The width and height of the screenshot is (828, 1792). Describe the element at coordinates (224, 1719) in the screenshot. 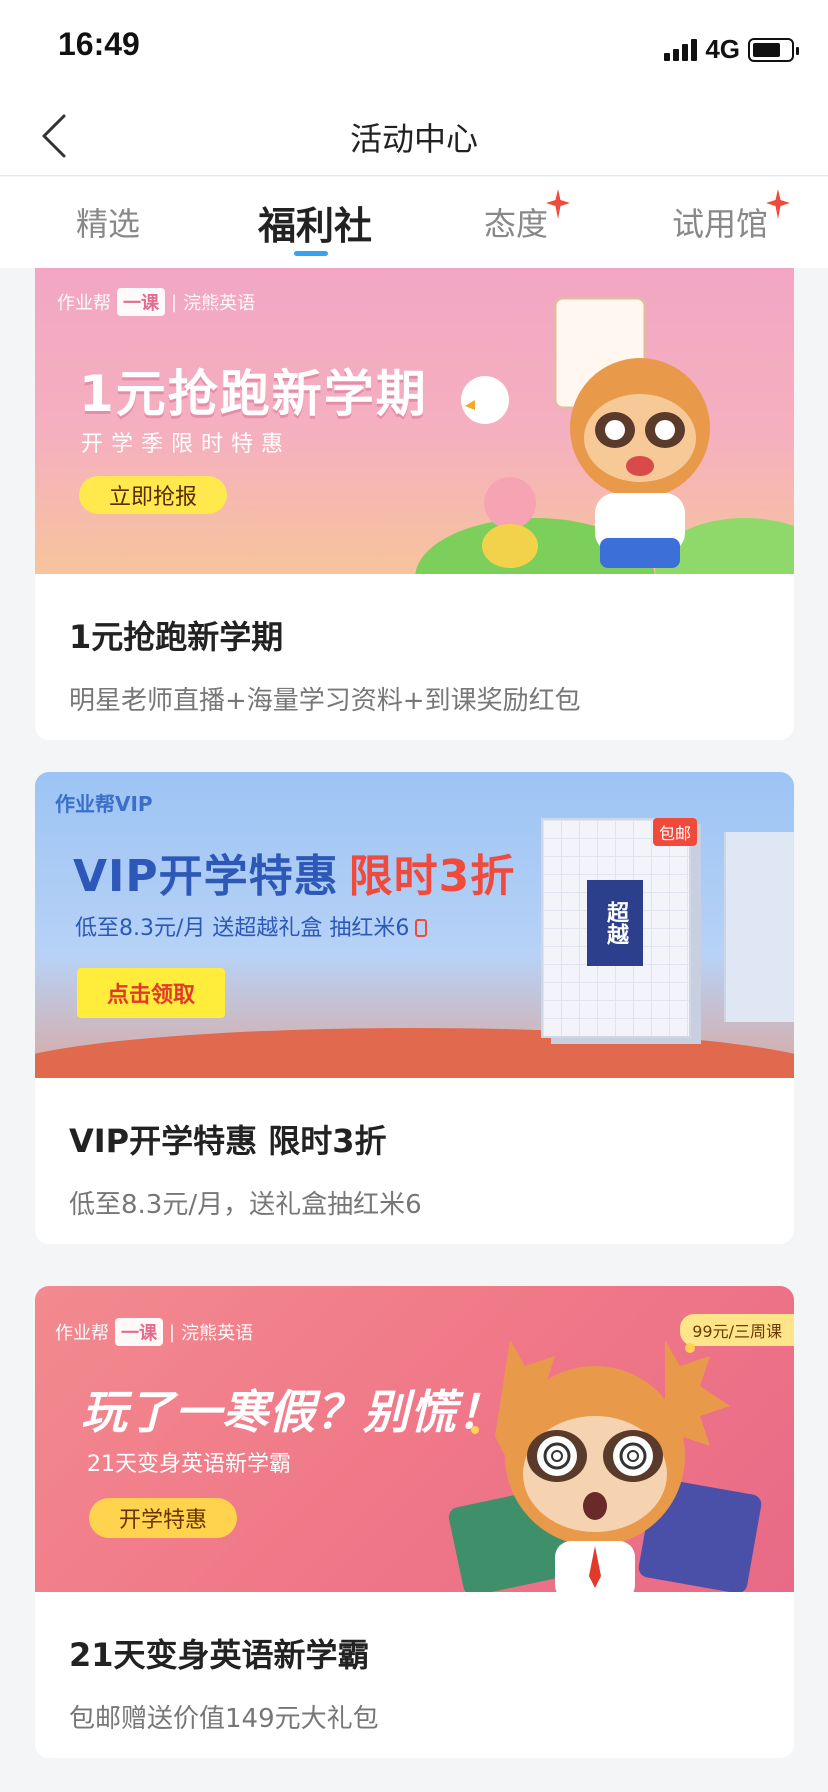

I see `card-description: 包邮赠送价值149元大礼包` at that location.